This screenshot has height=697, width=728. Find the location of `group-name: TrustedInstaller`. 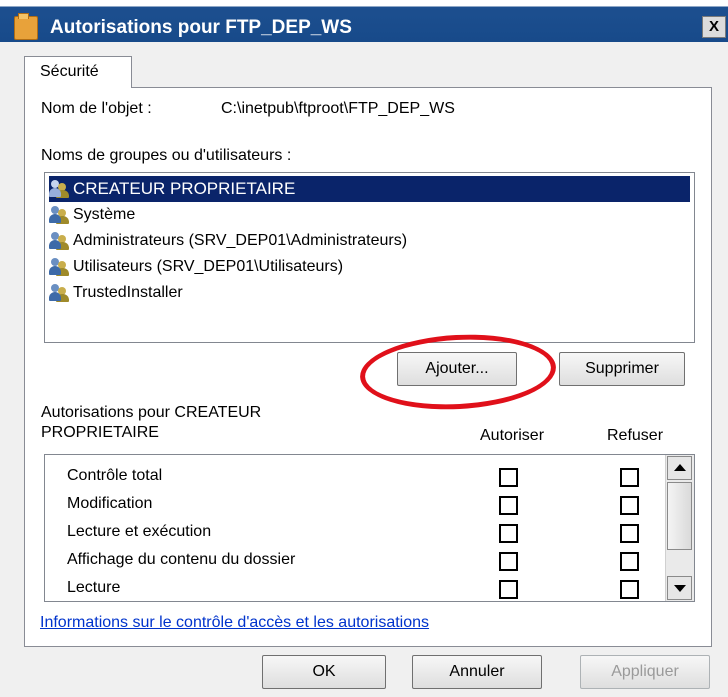

group-name: TrustedInstaller is located at coordinates (128, 292).